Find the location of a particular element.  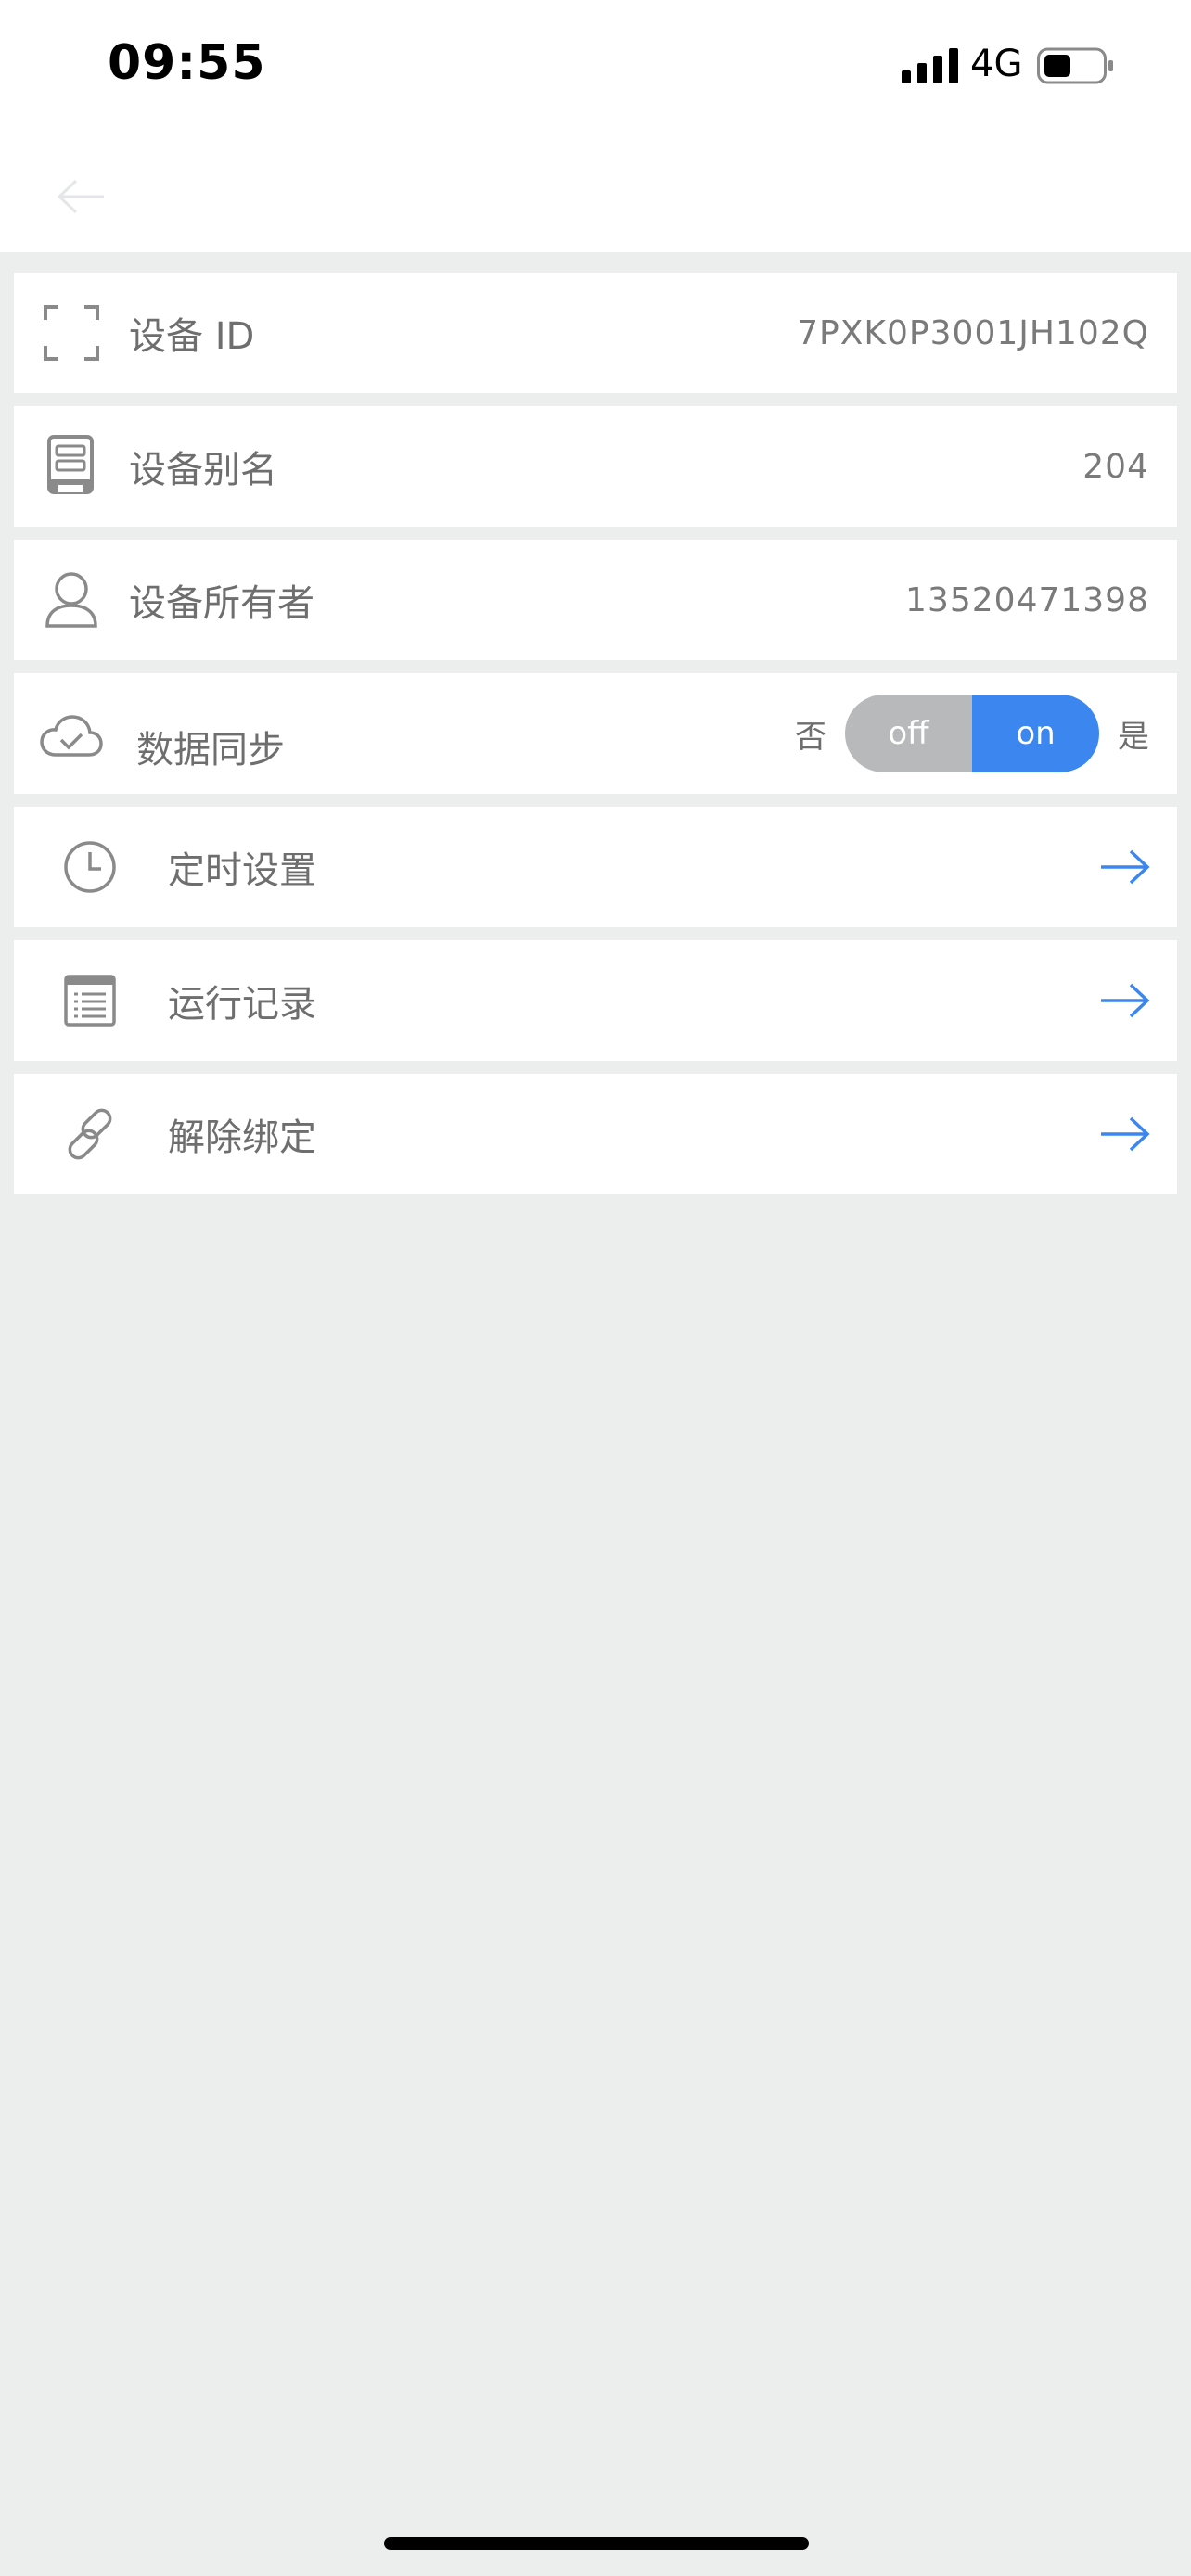

log-list-icon is located at coordinates (90, 1000).